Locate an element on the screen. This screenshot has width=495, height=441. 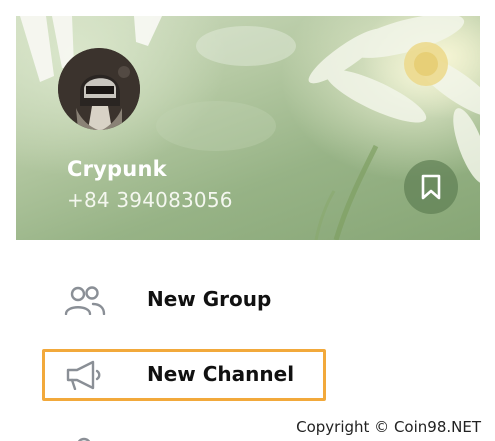
avatar is located at coordinates (99, 89).